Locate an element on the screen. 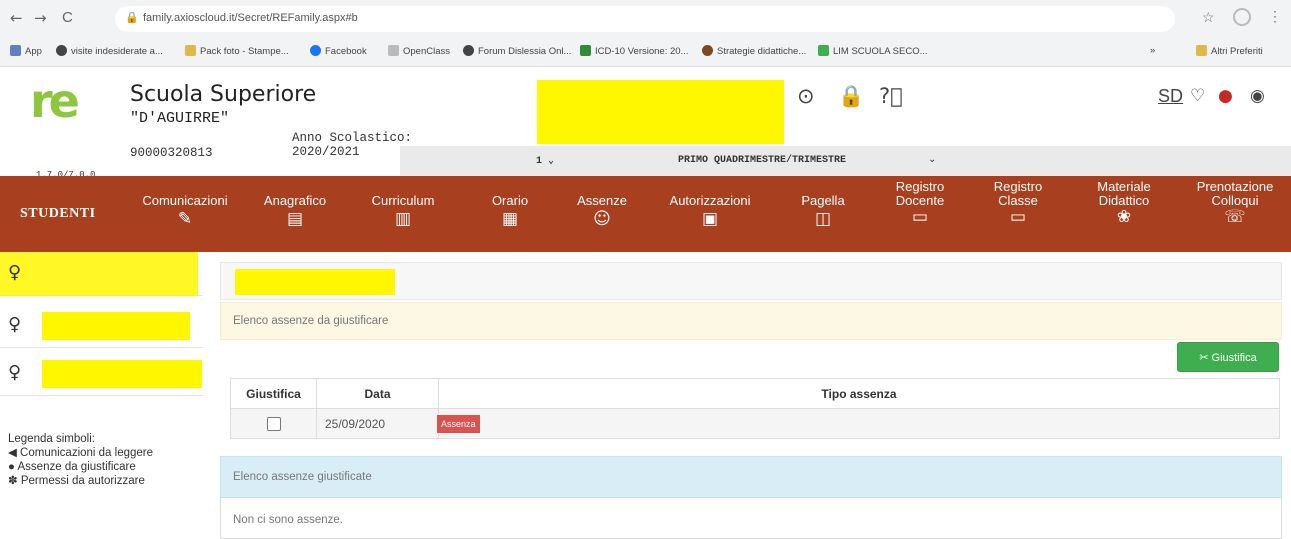 The width and height of the screenshot is (1291, 539). school-year-label: Anno Scolastico: is located at coordinates (352, 138).